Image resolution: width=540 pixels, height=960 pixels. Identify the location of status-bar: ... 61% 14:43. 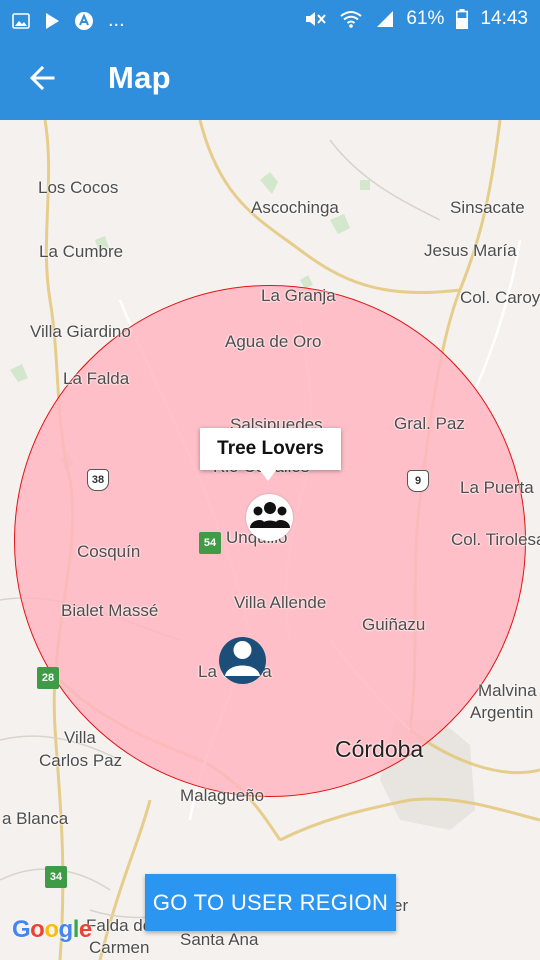
(270, 19).